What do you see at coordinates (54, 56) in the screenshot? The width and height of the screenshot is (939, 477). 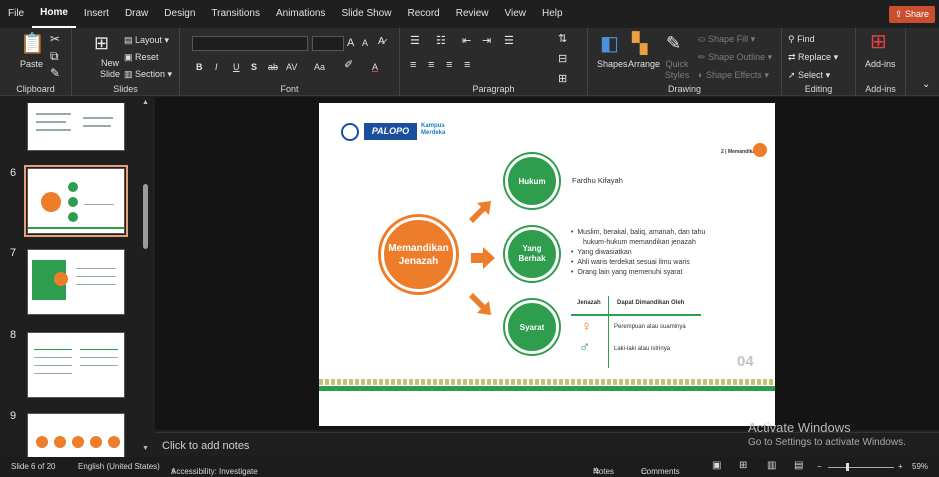 I see `copy-icon: ⧉` at bounding box center [54, 56].